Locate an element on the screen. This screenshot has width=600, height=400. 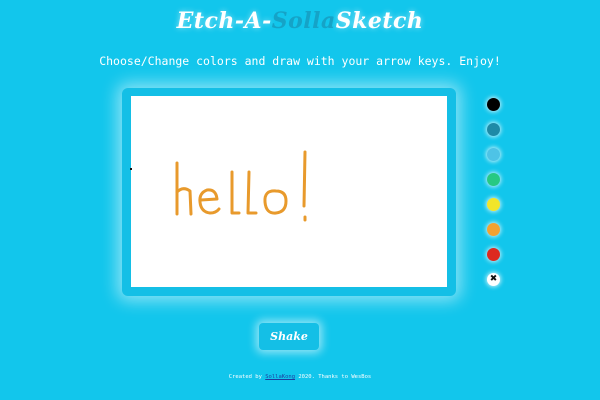
author-link: SollaKong is located at coordinates (280, 377).